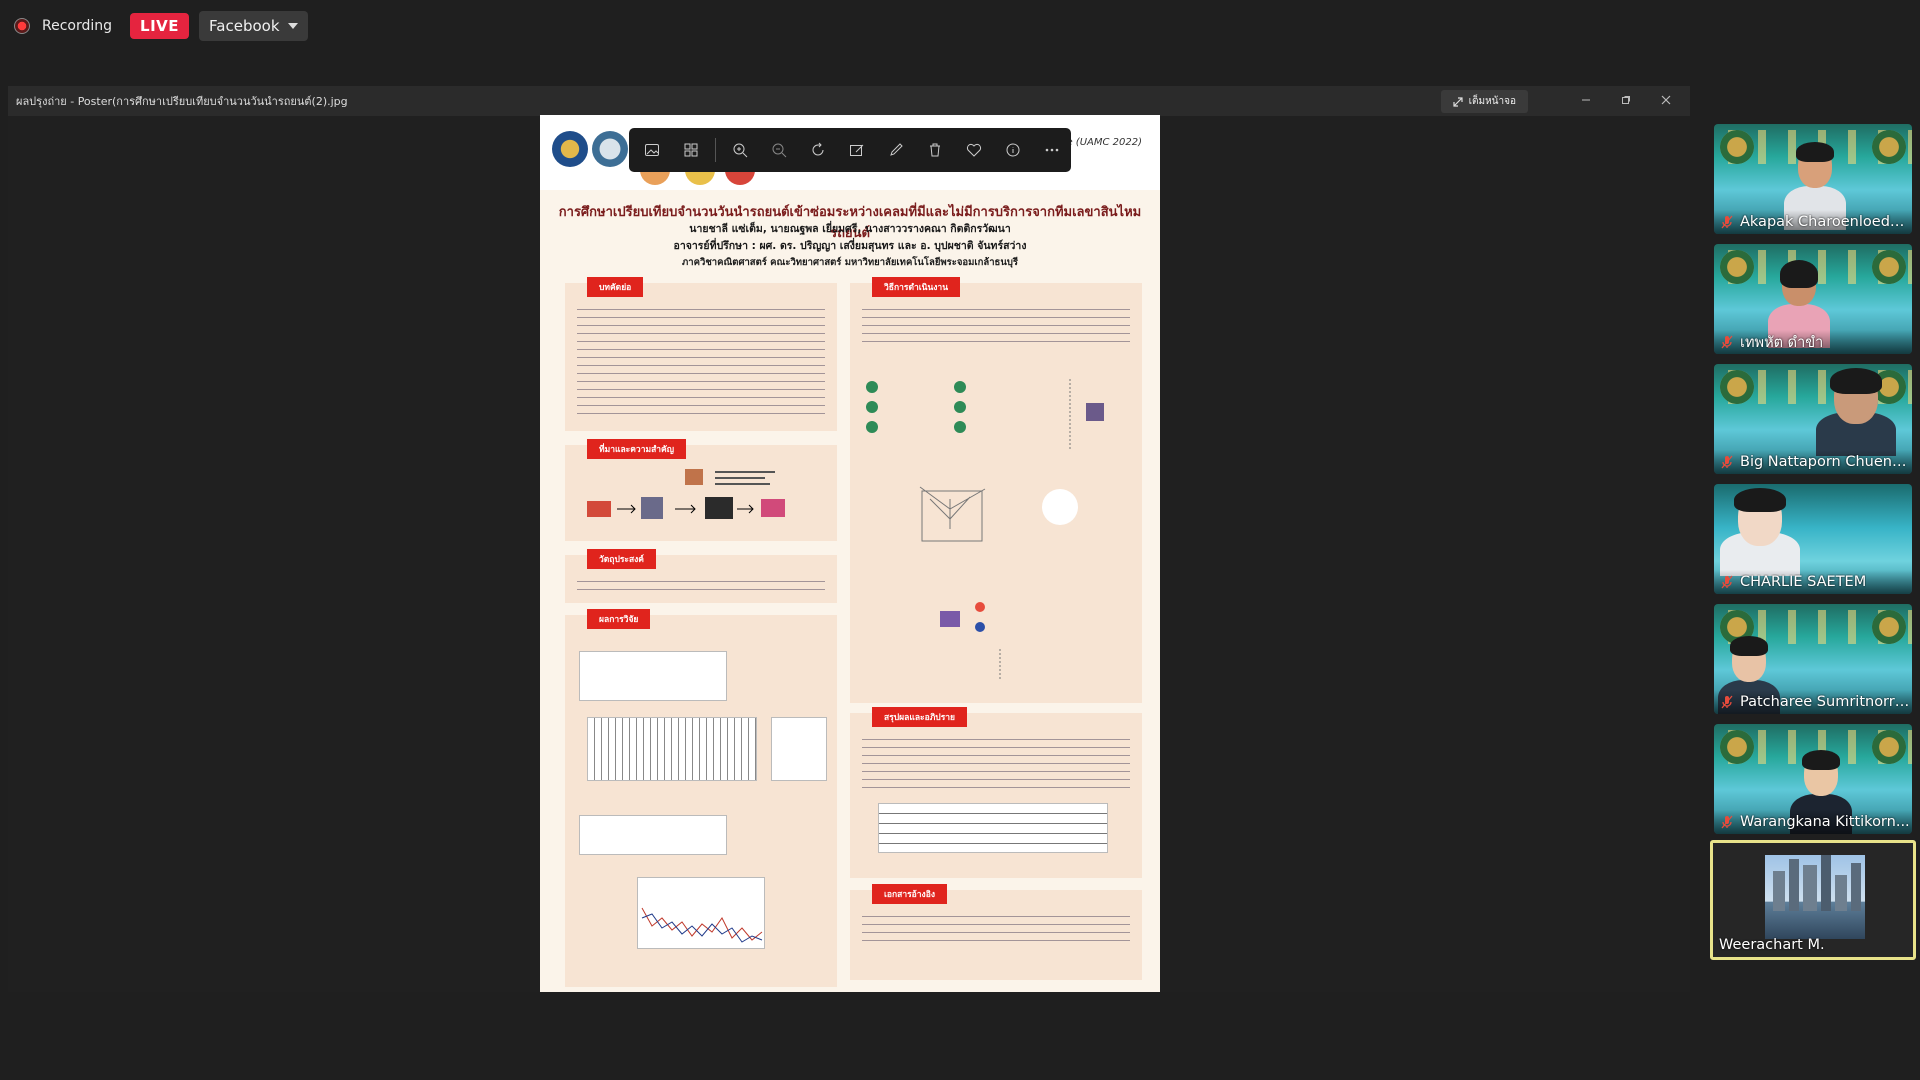 The height and width of the screenshot is (1080, 1920). I want to click on participant-name: CHARLIE SAETEM, so click(1803, 582).